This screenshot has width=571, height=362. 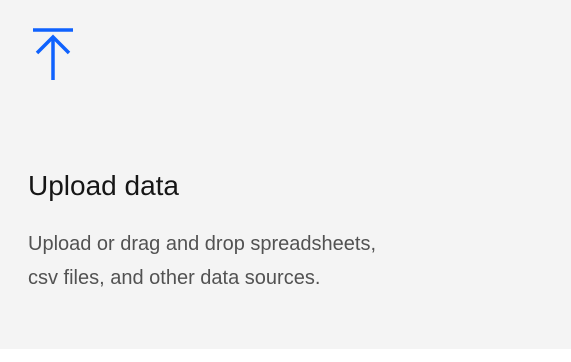 I want to click on upload-icon, so click(x=54, y=54).